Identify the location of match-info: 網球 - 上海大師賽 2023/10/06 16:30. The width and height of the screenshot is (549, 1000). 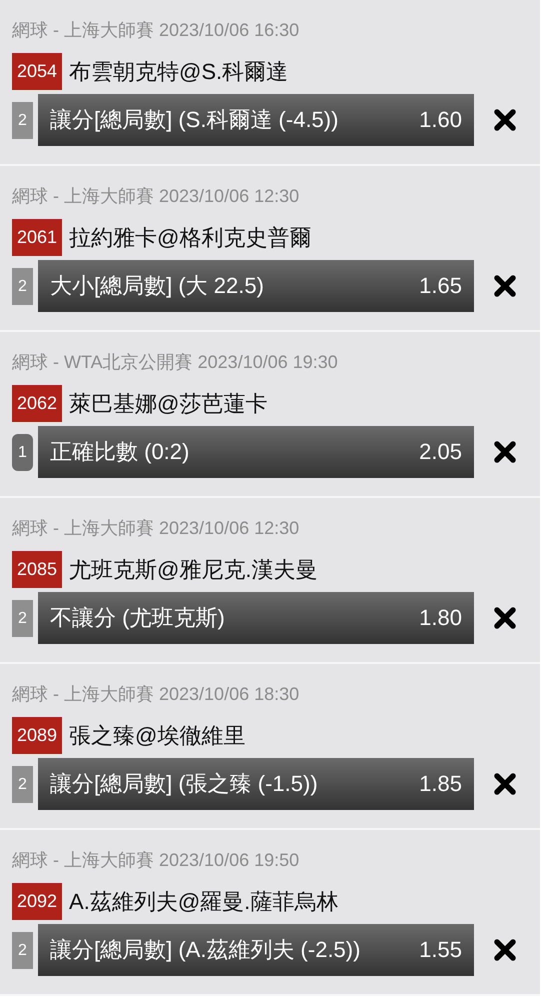
(156, 30).